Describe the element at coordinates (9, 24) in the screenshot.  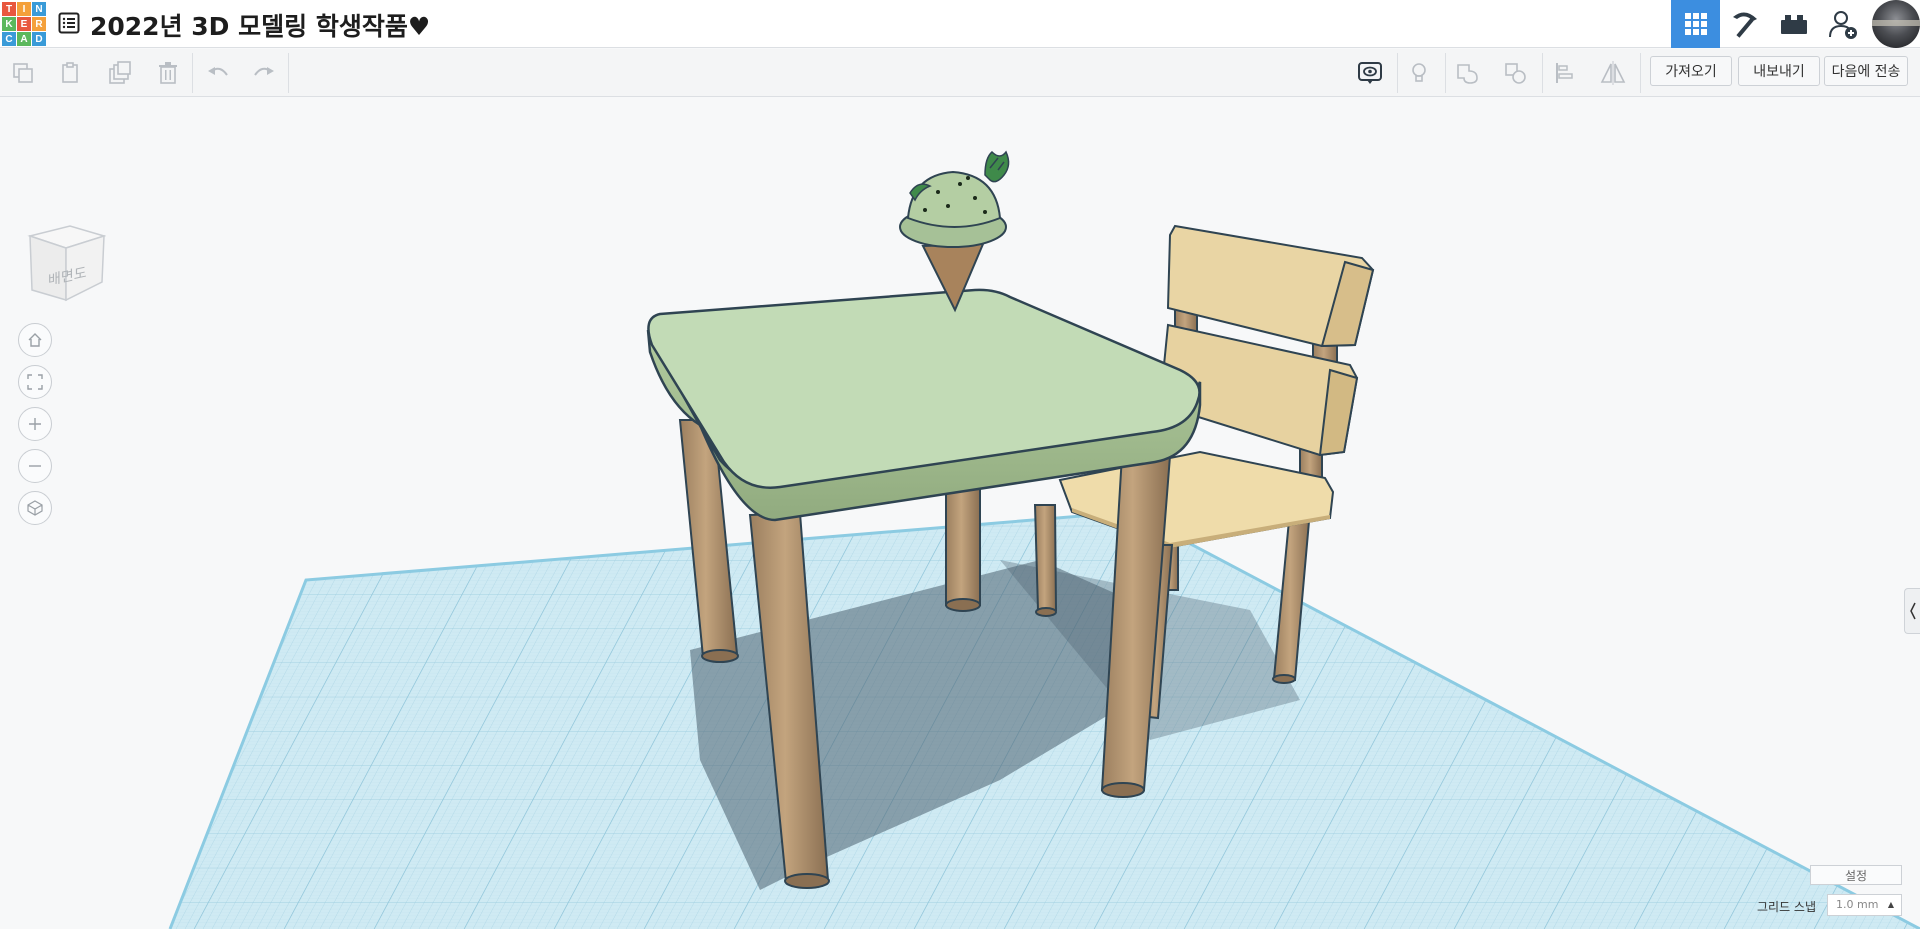
I see `logo-letter: K` at that location.